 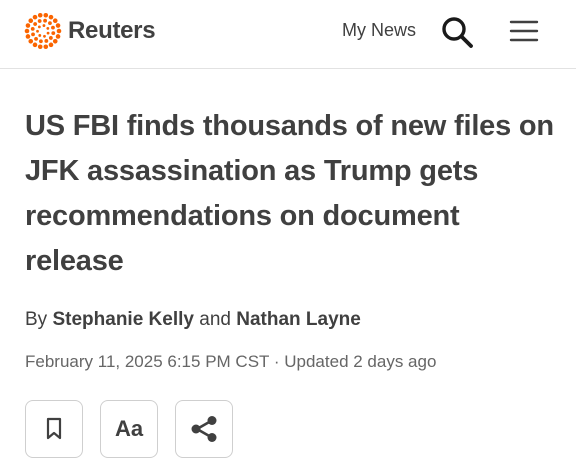 I want to click on byline-connector: and, so click(x=215, y=319).